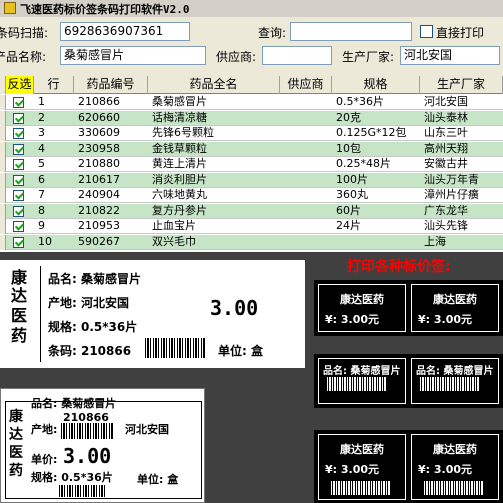 This screenshot has width=503, height=503. What do you see at coordinates (179, 117) in the screenshot?
I see `cell-name: 话梅清凉糖` at bounding box center [179, 117].